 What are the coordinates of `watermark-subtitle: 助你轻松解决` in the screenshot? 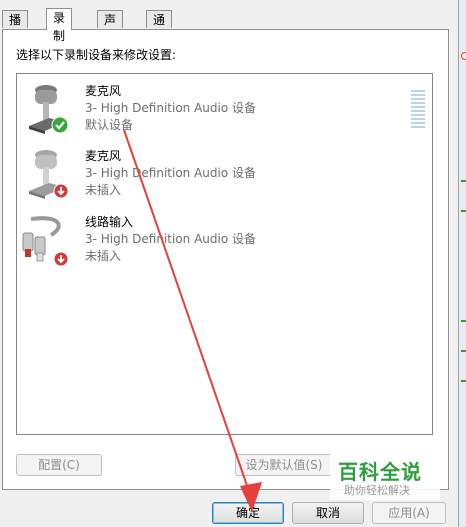 It's located at (377, 490).